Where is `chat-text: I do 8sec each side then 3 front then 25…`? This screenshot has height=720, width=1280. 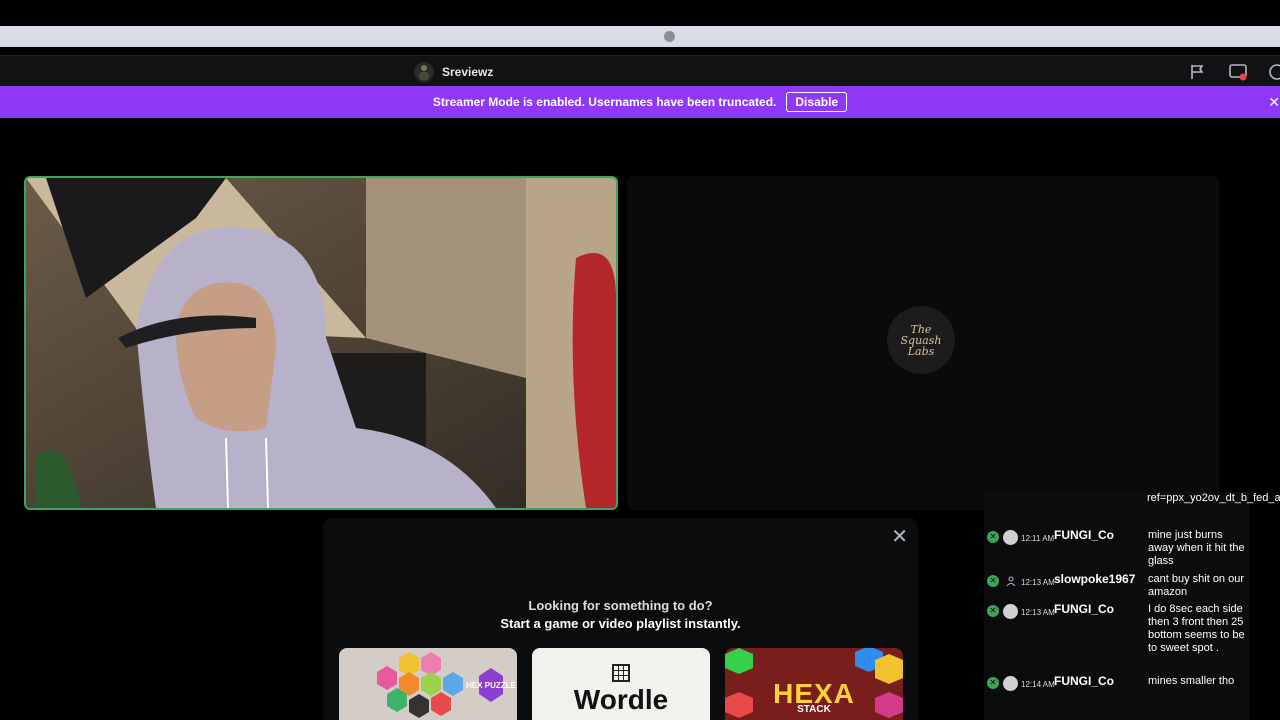 chat-text: I do 8sec each side then 3 front then 25… is located at coordinates (1196, 628).